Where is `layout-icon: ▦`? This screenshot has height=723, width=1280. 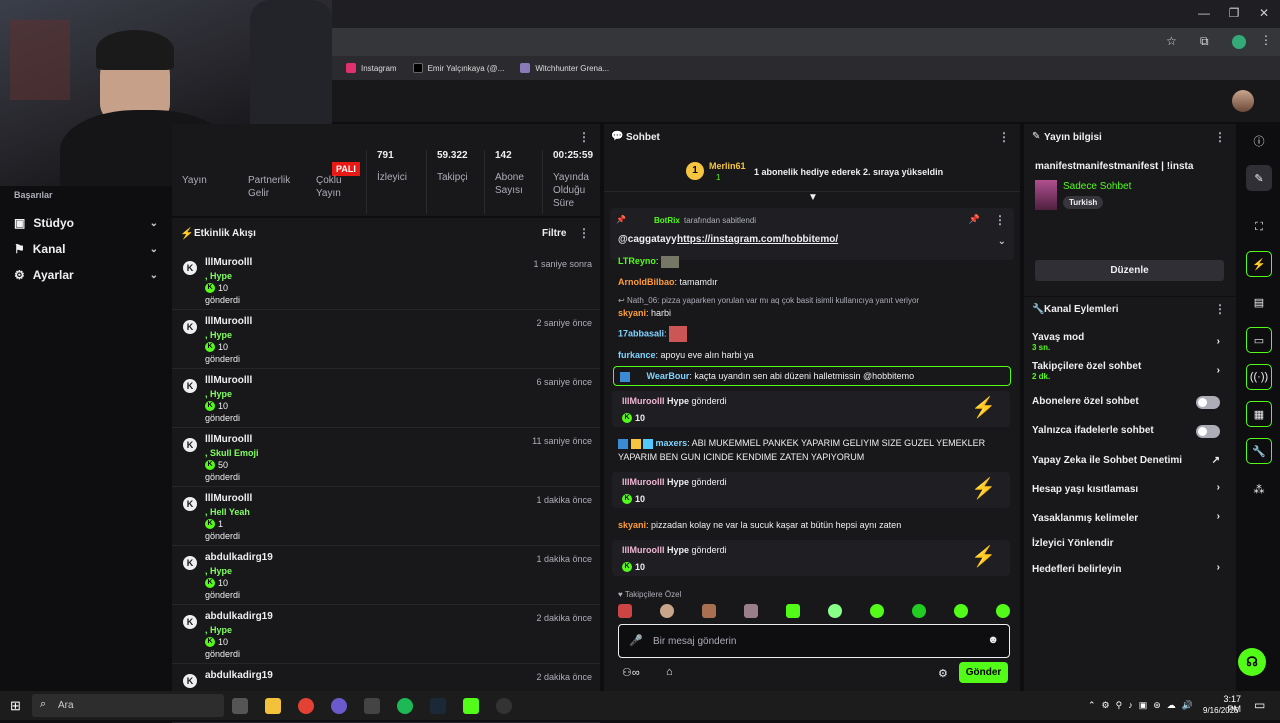 layout-icon: ▦ is located at coordinates (1259, 414).